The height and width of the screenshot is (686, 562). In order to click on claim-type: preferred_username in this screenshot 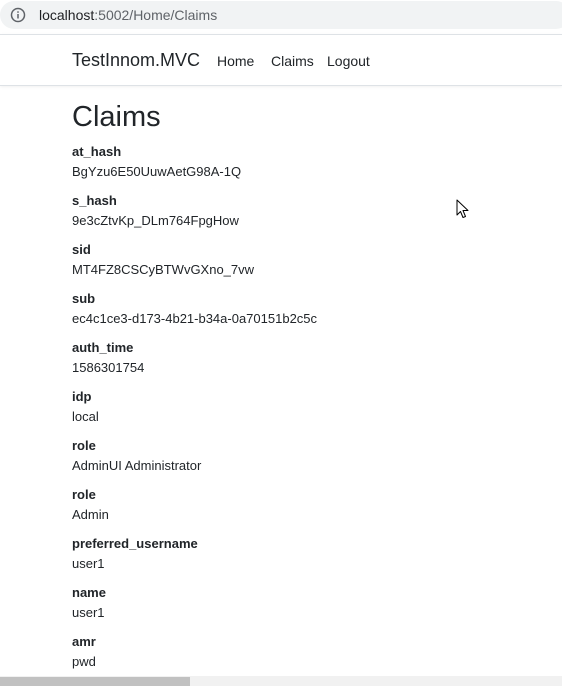, I will do `click(135, 543)`.